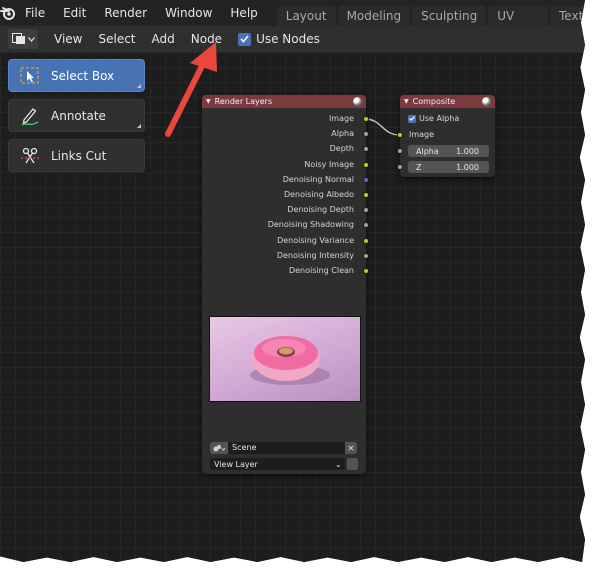 The image size is (595, 574). I want to click on annotation-arrow-icon, so click(191, 89).